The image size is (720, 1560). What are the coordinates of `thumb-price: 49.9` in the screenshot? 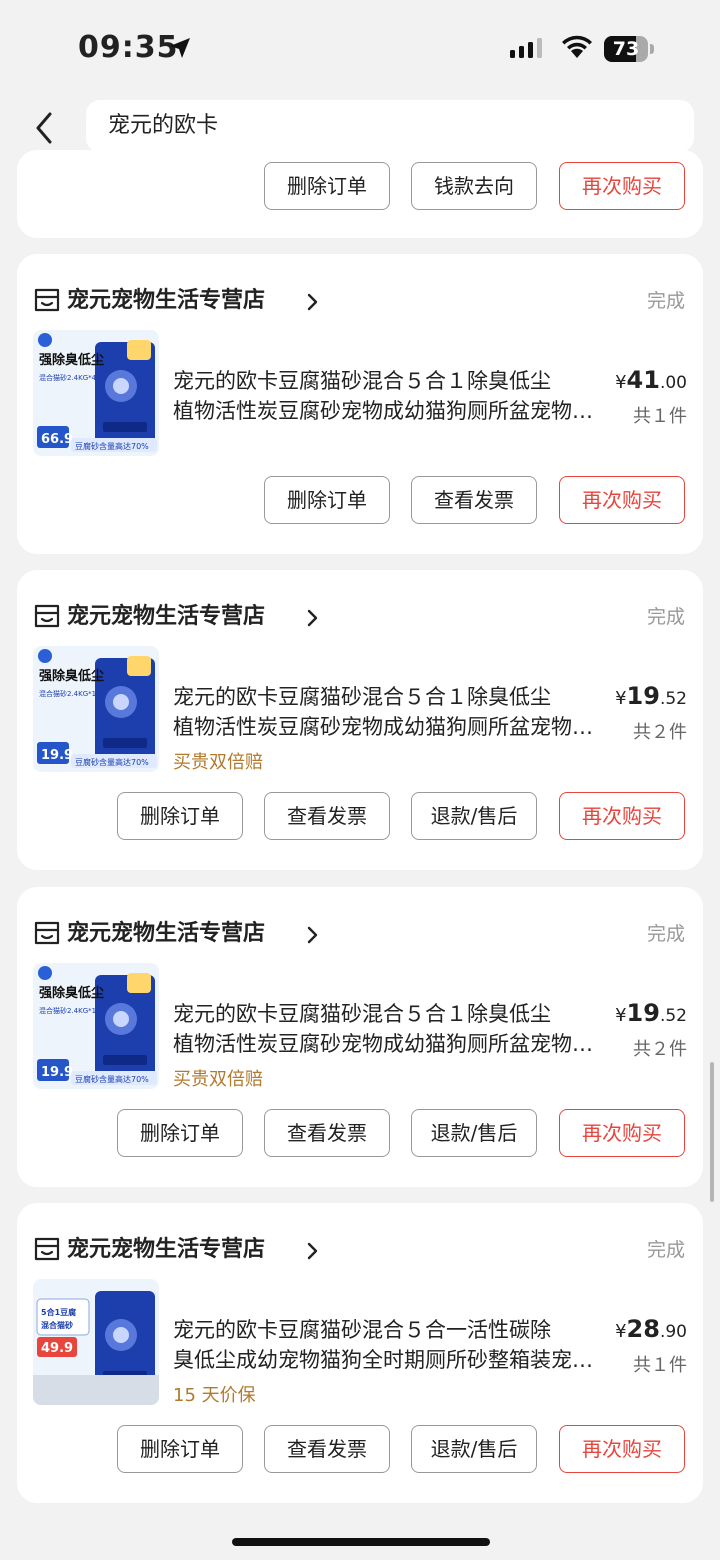 It's located at (57, 1348).